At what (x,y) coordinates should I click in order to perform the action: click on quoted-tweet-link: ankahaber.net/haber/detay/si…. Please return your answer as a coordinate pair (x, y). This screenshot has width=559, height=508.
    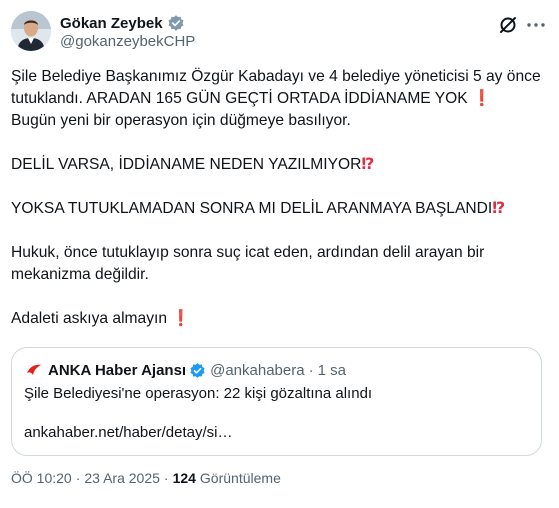
    Looking at the image, I should click on (128, 432).